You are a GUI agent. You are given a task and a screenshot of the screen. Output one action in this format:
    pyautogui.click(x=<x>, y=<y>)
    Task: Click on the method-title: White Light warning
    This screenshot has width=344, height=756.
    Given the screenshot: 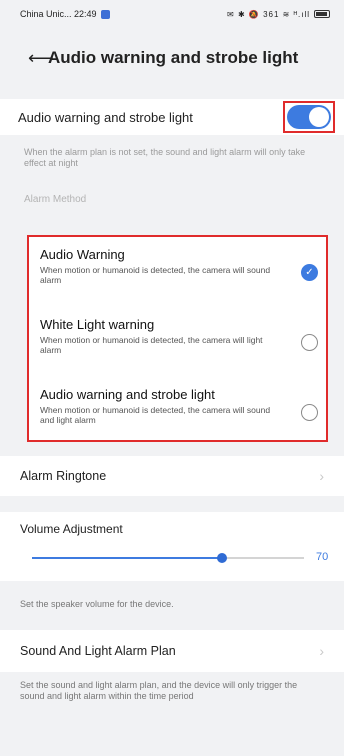 What is the action you would take?
    pyautogui.click(x=97, y=324)
    